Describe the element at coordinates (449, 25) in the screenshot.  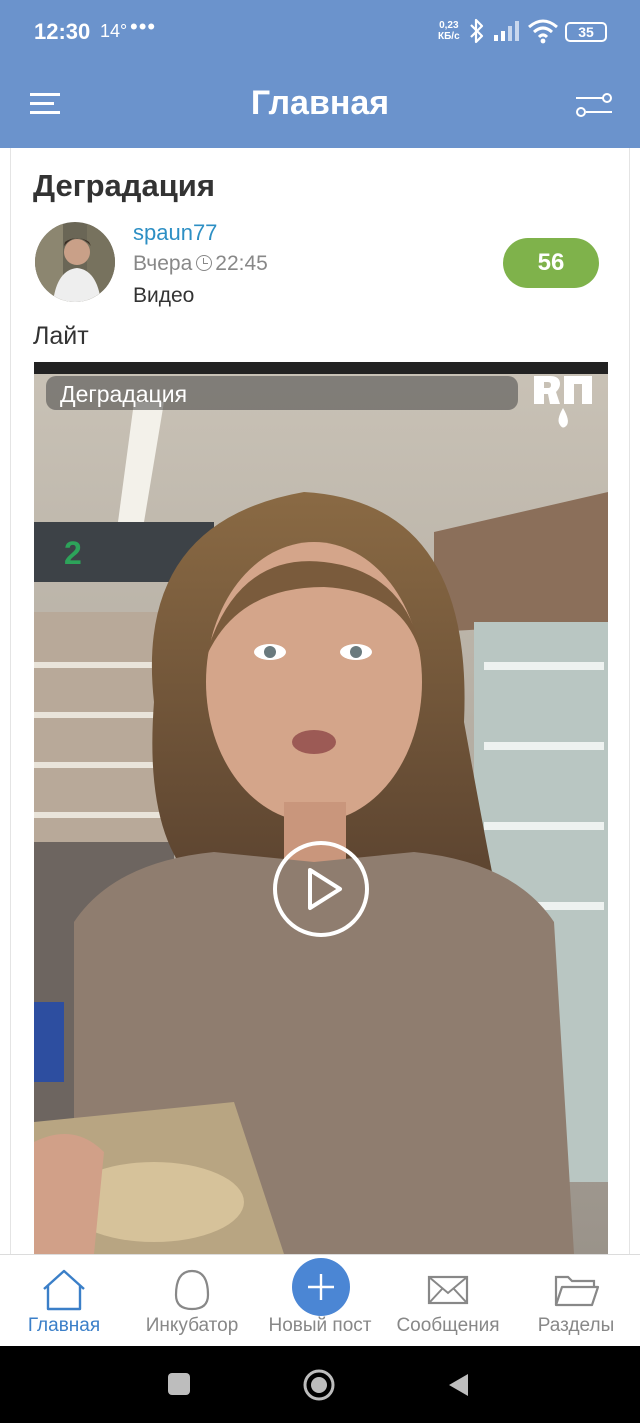
I see `network-speed-value: 0,23` at that location.